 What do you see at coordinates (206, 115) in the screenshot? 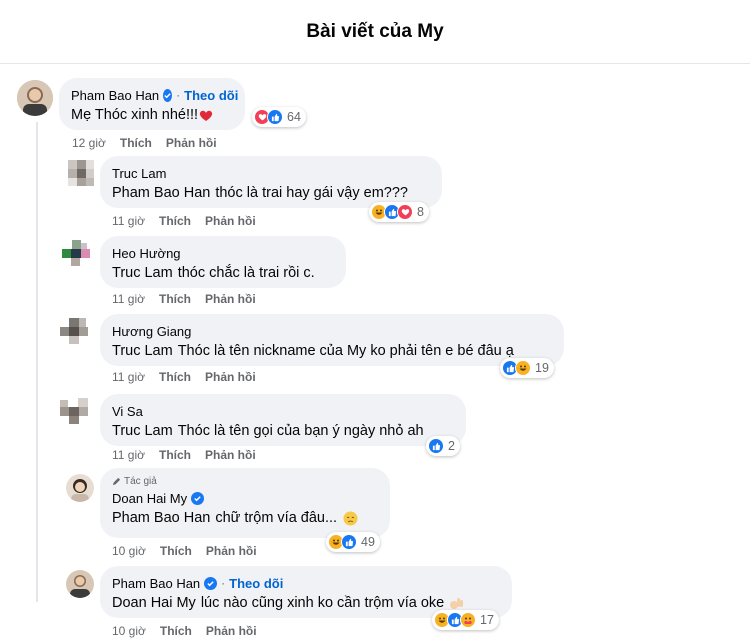
I see `heart-icon` at bounding box center [206, 115].